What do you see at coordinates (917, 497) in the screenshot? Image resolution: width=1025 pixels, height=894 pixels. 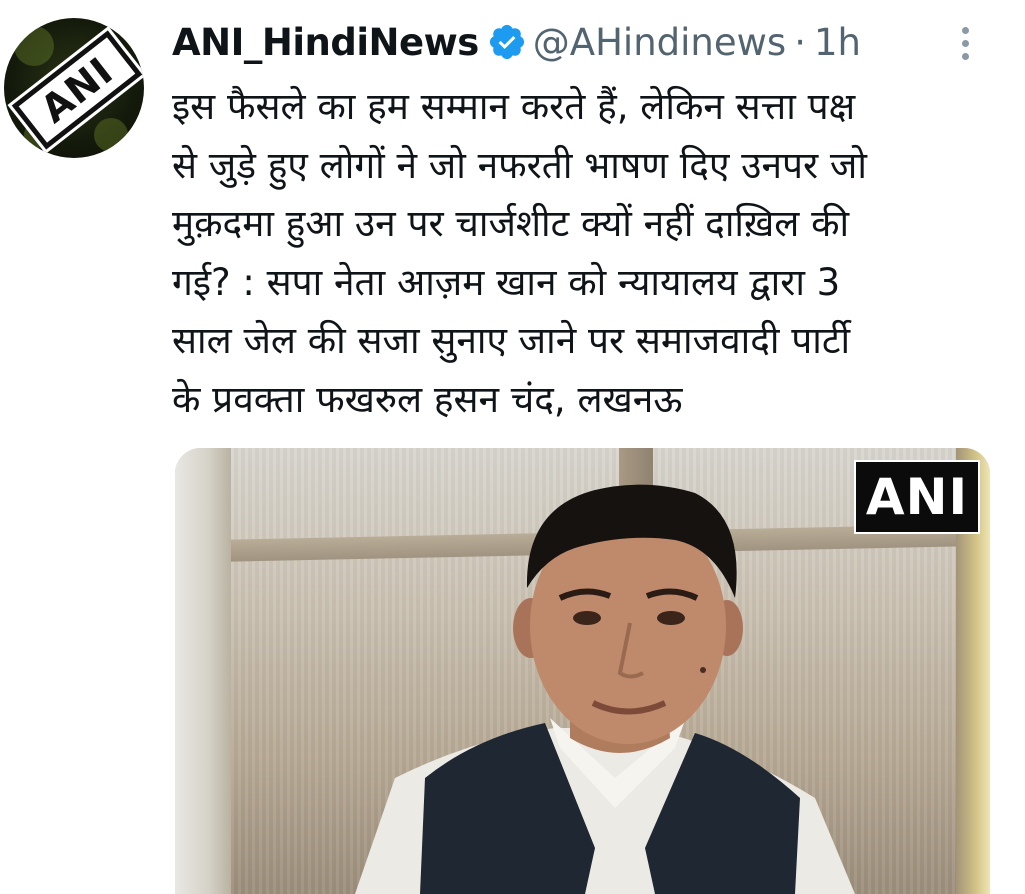 I see `ani-watermark: ANI` at bounding box center [917, 497].